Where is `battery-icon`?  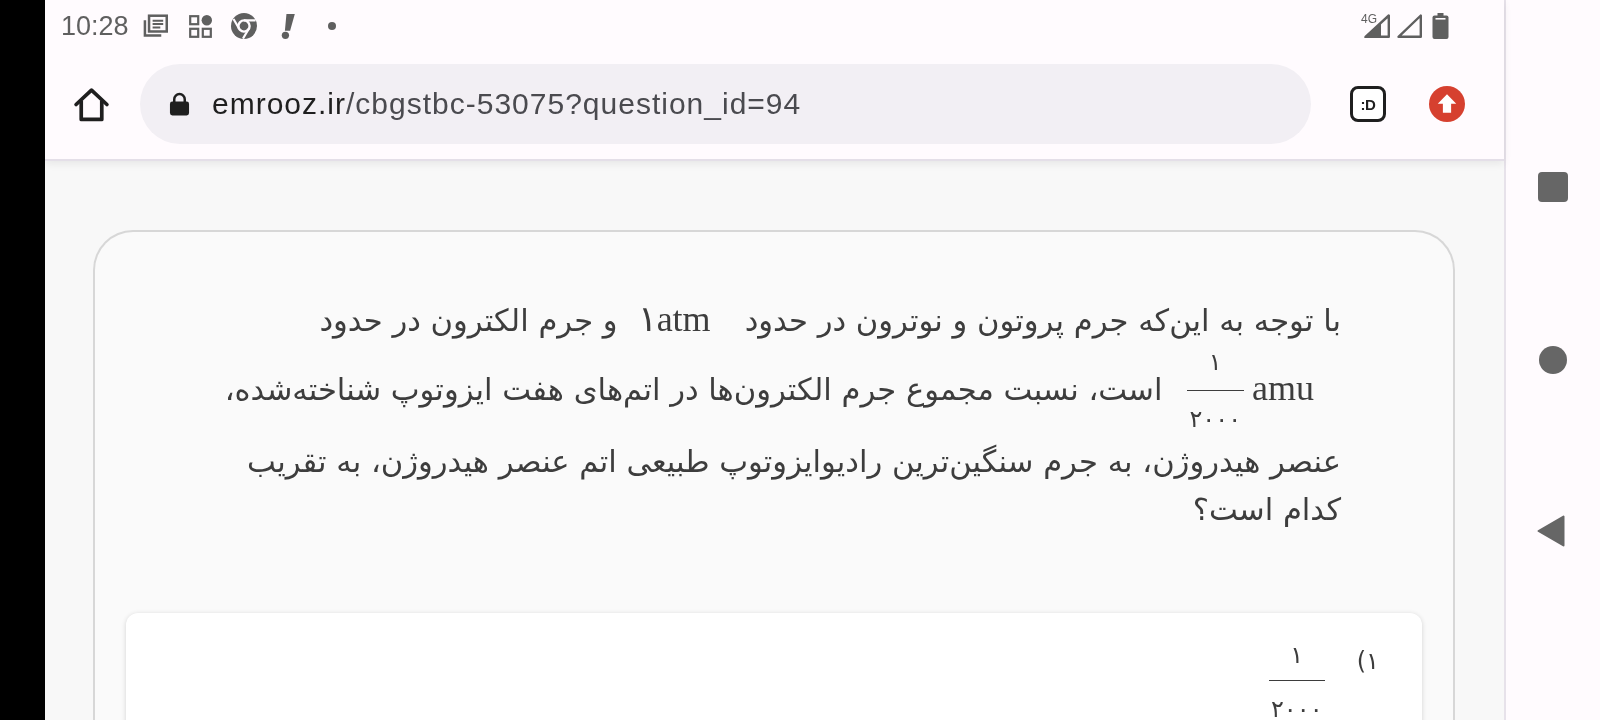
battery-icon is located at coordinates (1440, 26).